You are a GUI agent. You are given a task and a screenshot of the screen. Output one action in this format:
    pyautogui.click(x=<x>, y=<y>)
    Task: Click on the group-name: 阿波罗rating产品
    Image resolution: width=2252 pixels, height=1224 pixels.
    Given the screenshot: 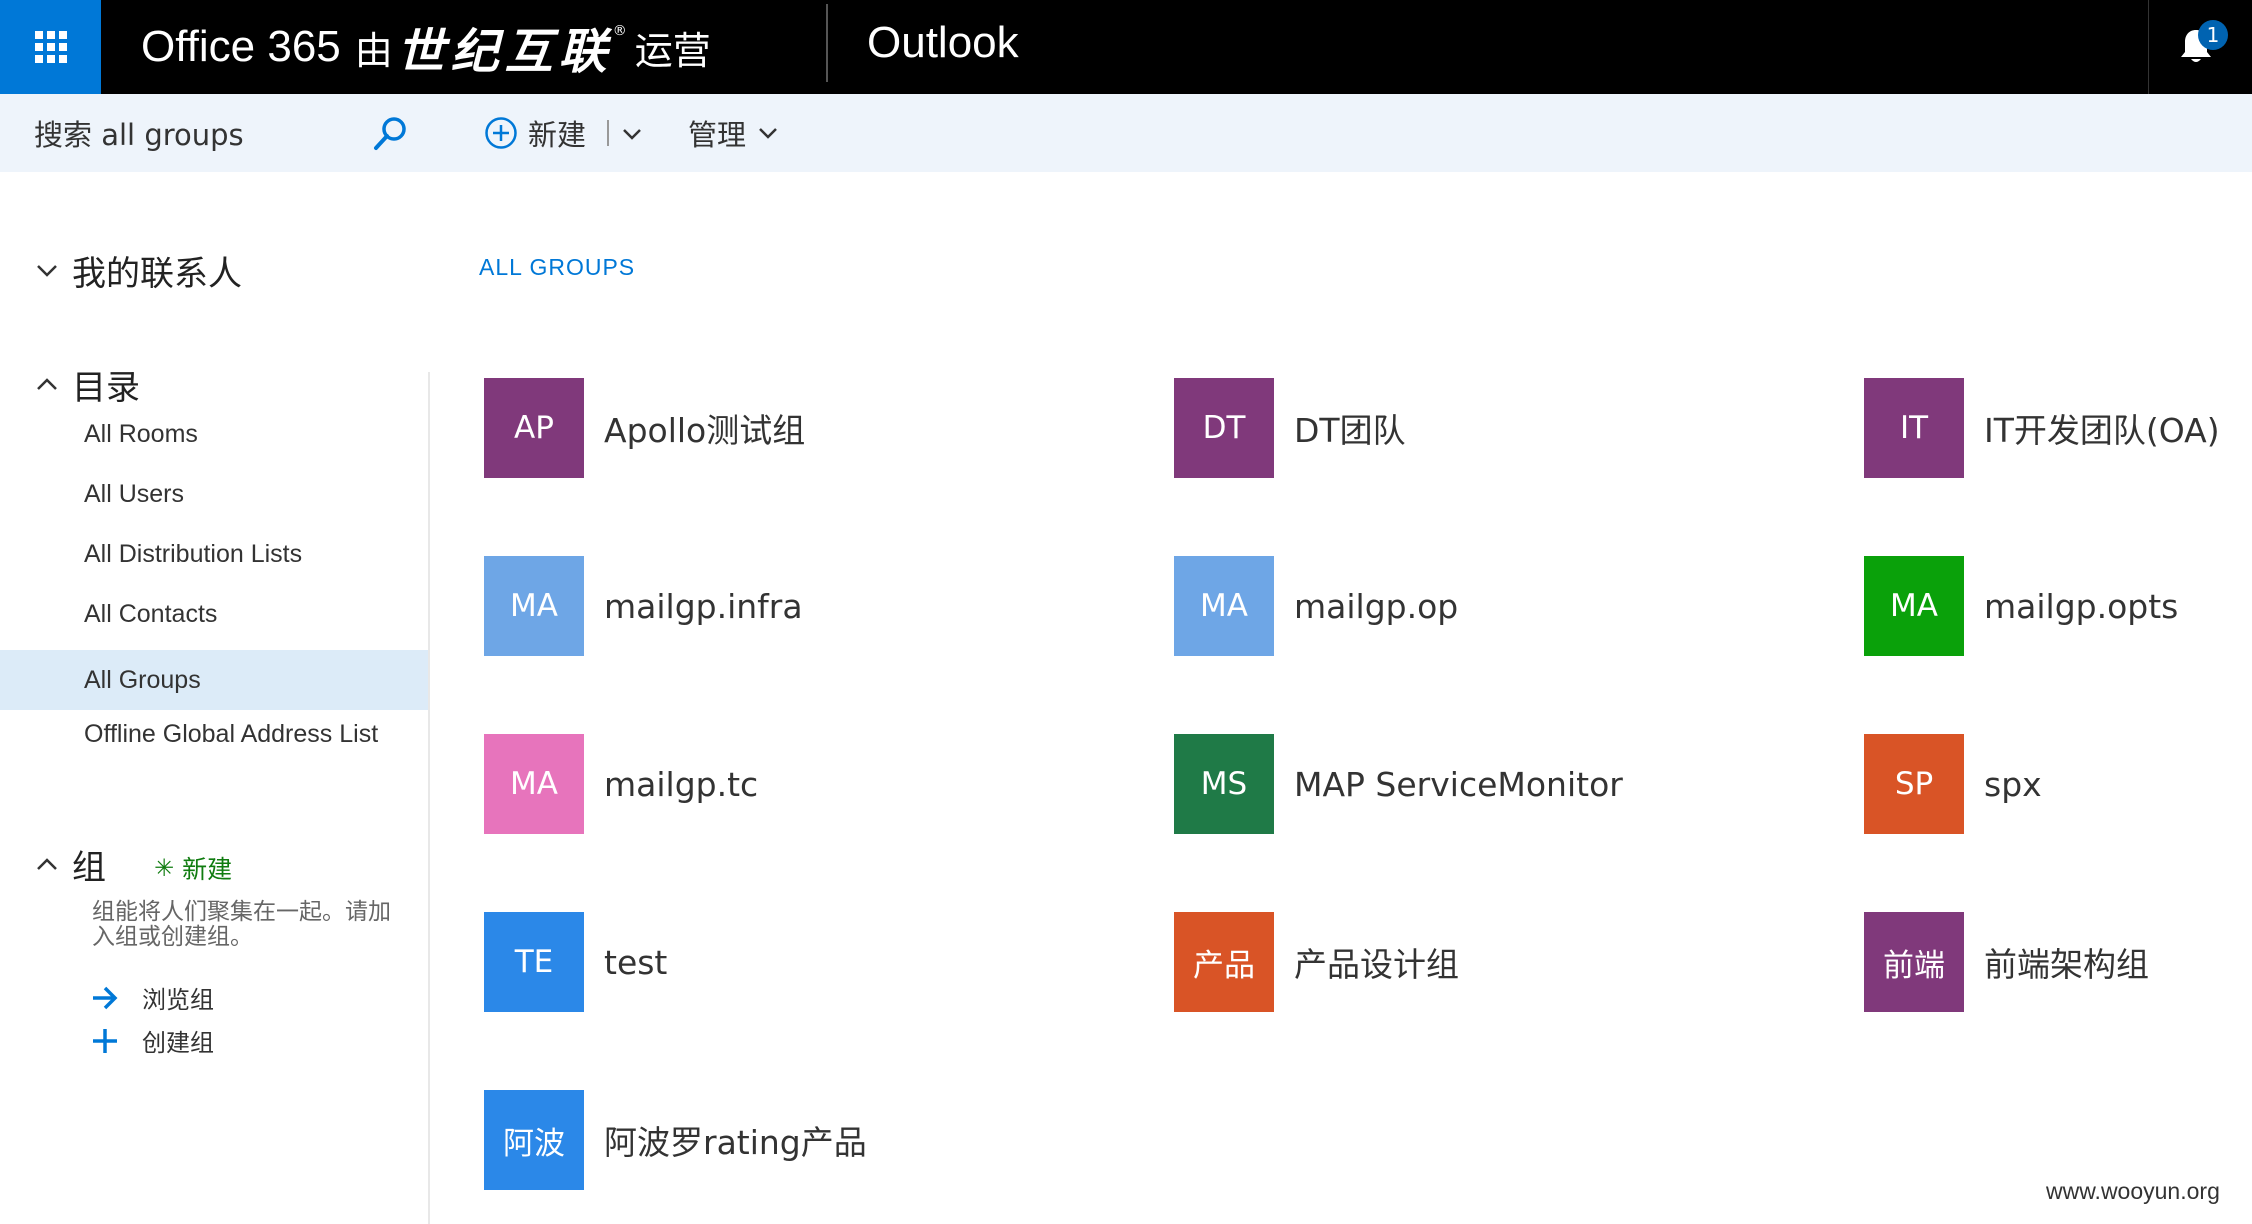 What is the action you would take?
    pyautogui.click(x=735, y=1142)
    